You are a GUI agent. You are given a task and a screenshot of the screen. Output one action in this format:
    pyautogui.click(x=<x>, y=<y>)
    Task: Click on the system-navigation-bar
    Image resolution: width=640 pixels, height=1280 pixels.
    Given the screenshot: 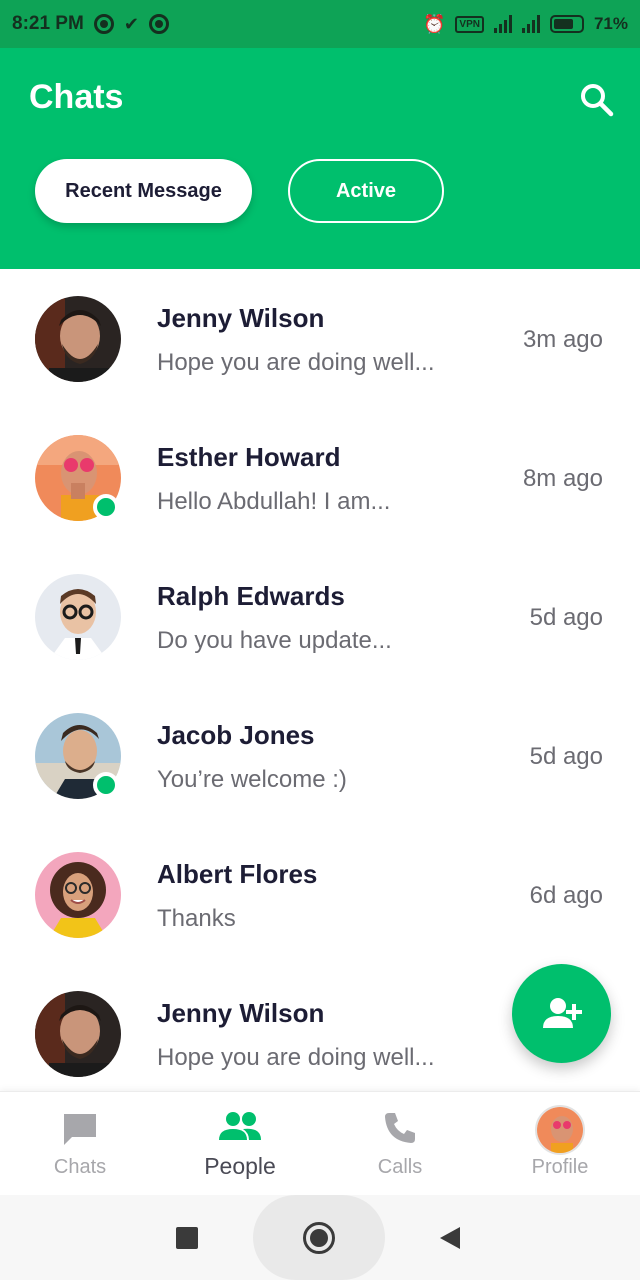 What is the action you would take?
    pyautogui.click(x=320, y=1237)
    